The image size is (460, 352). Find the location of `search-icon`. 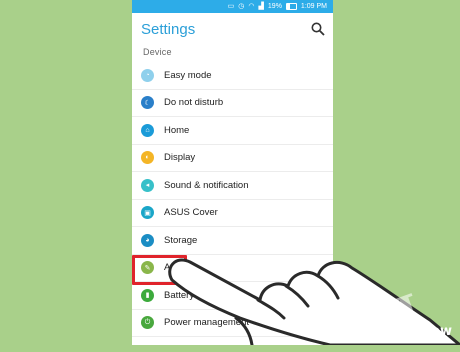

search-icon is located at coordinates (318, 29).